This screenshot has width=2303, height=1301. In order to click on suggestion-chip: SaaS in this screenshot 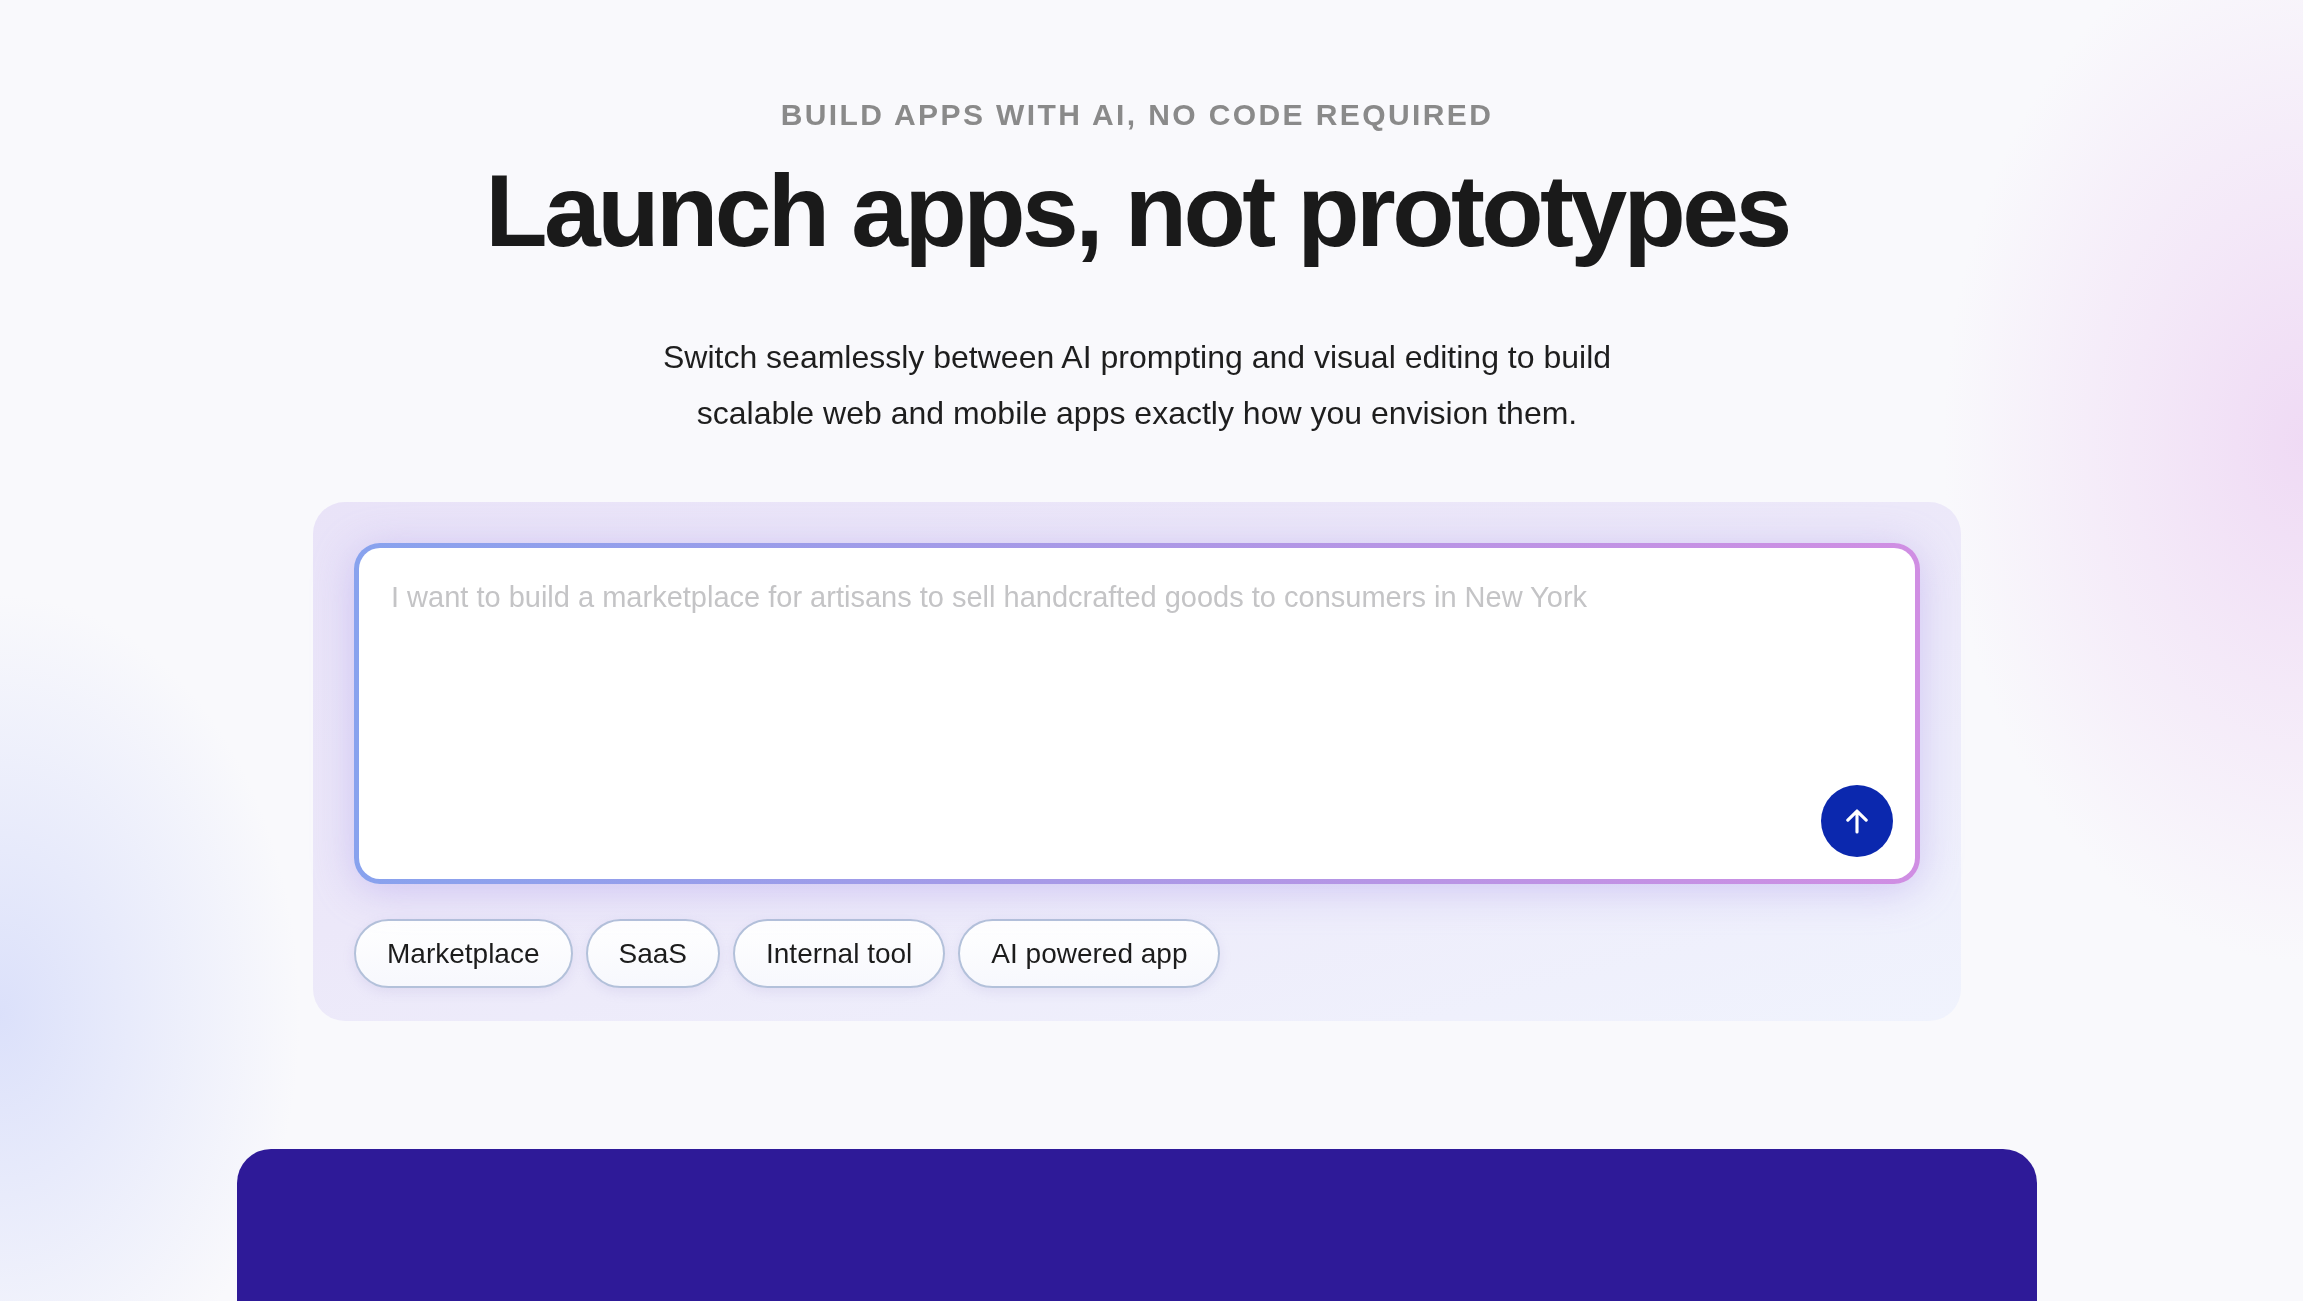, I will do `click(652, 953)`.